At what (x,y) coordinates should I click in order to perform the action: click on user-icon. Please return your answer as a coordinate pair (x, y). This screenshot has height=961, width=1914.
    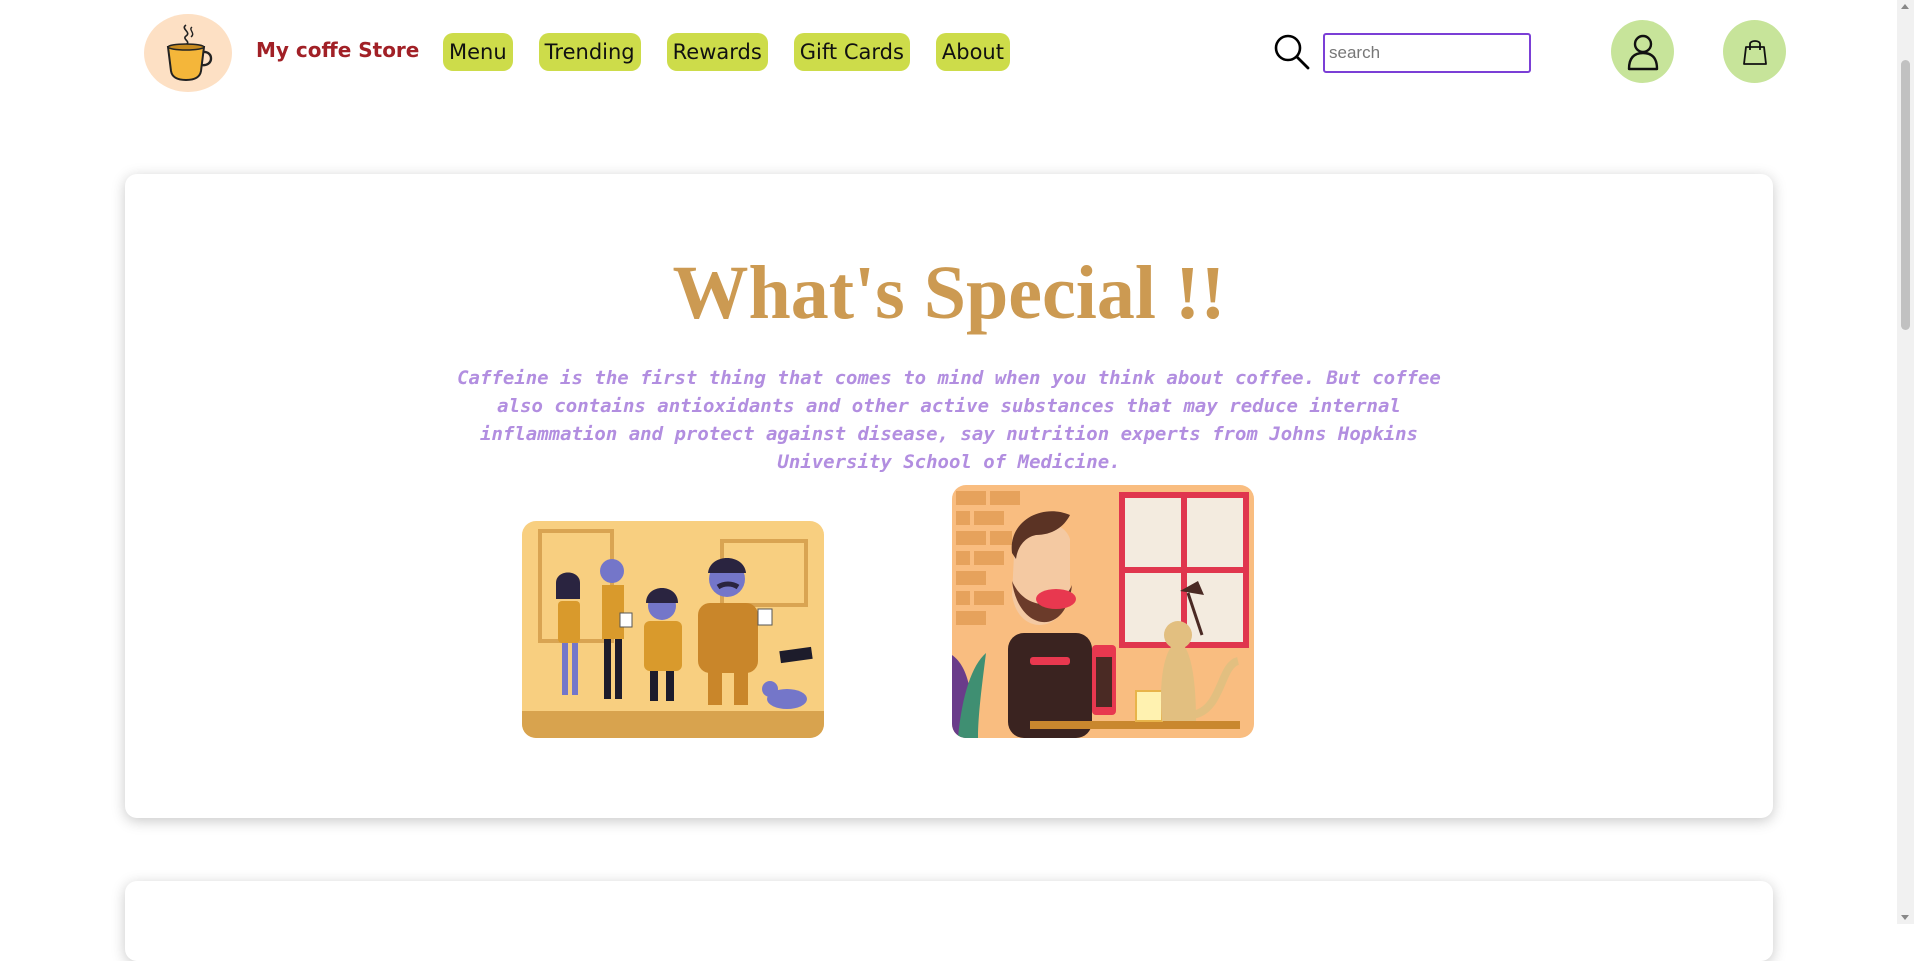
    Looking at the image, I should click on (1642, 52).